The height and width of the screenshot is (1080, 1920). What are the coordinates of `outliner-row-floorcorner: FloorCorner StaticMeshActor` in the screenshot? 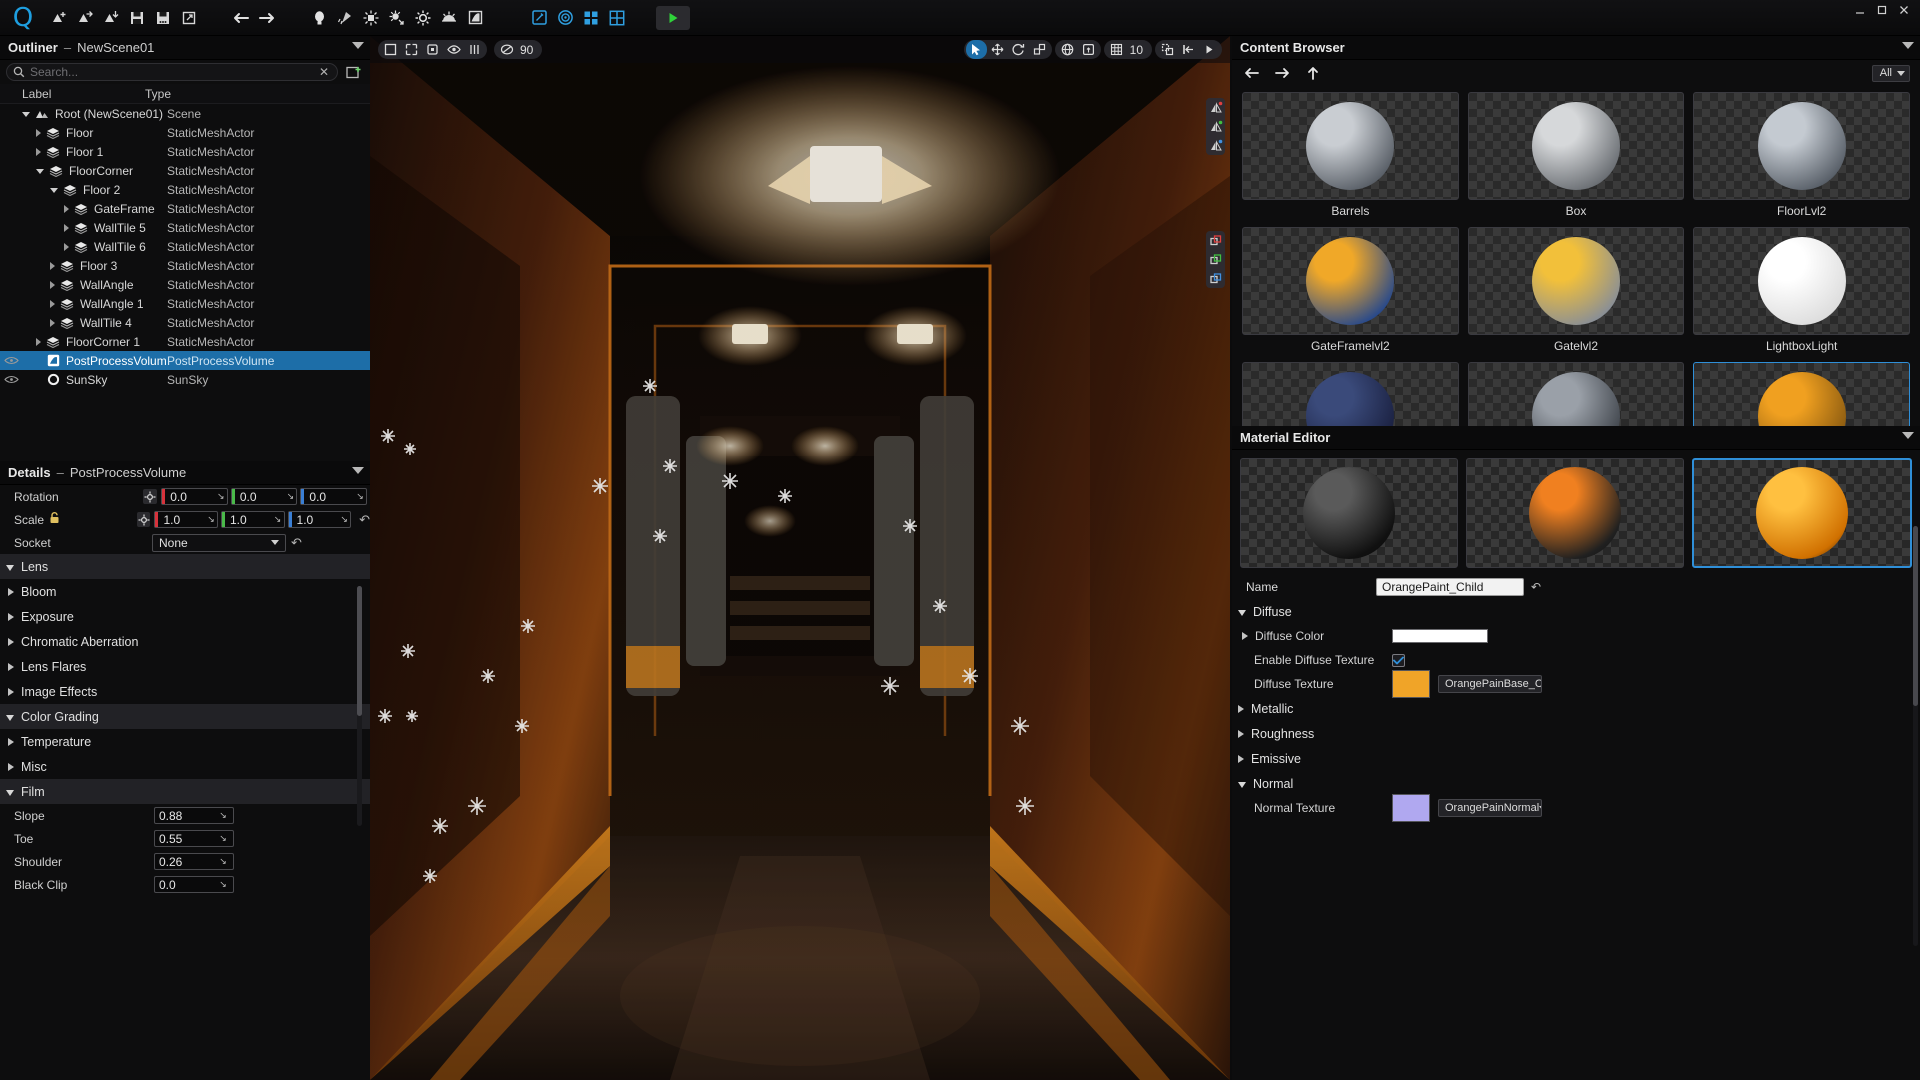 It's located at (185, 170).